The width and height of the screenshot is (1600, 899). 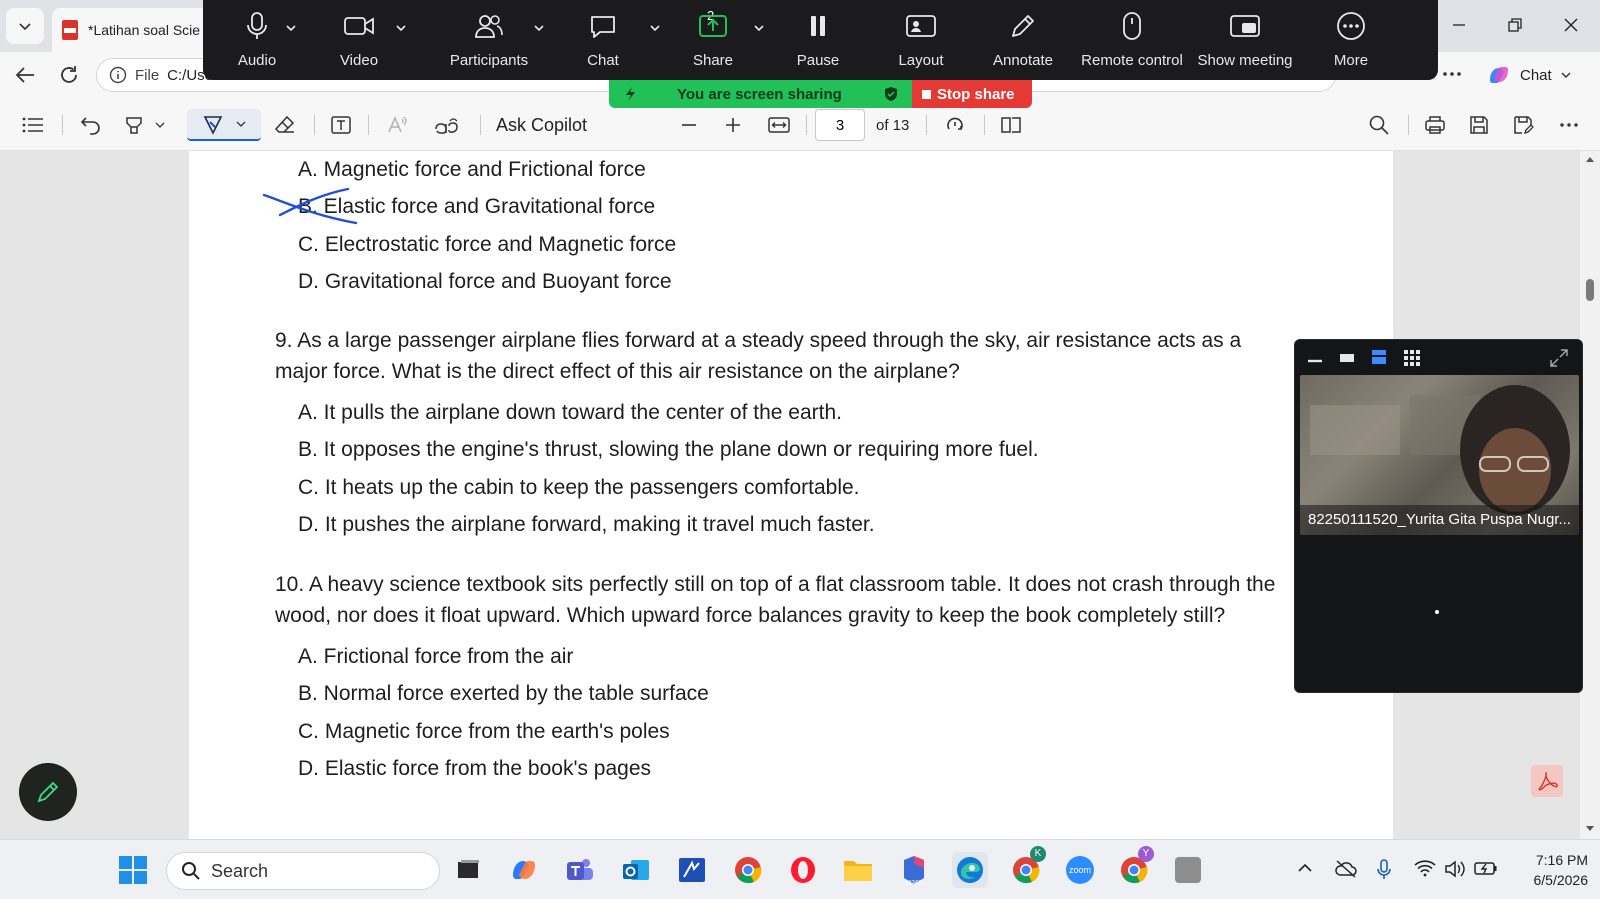 I want to click on app-window-icon, so click(x=1188, y=870).